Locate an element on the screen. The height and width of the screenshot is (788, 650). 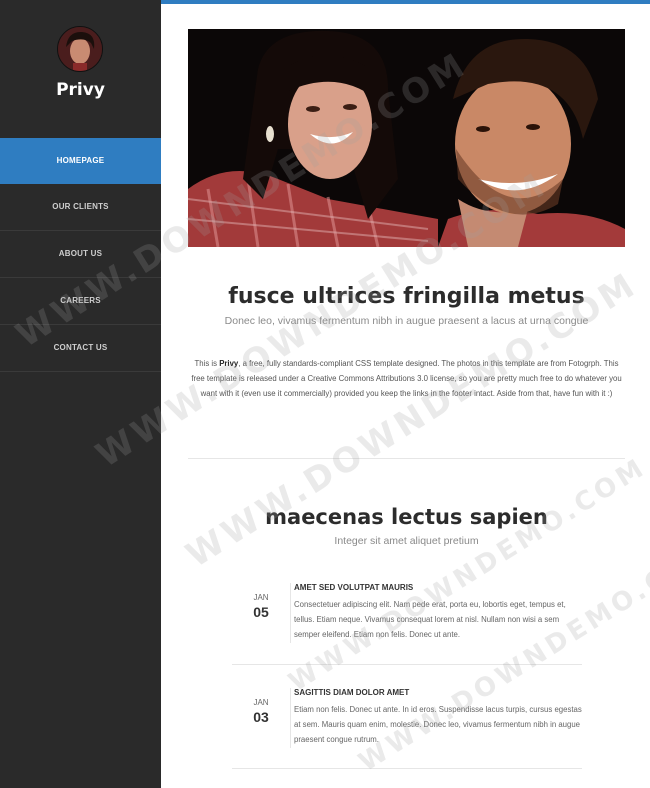
intro-text-start: This is is located at coordinates (207, 363).